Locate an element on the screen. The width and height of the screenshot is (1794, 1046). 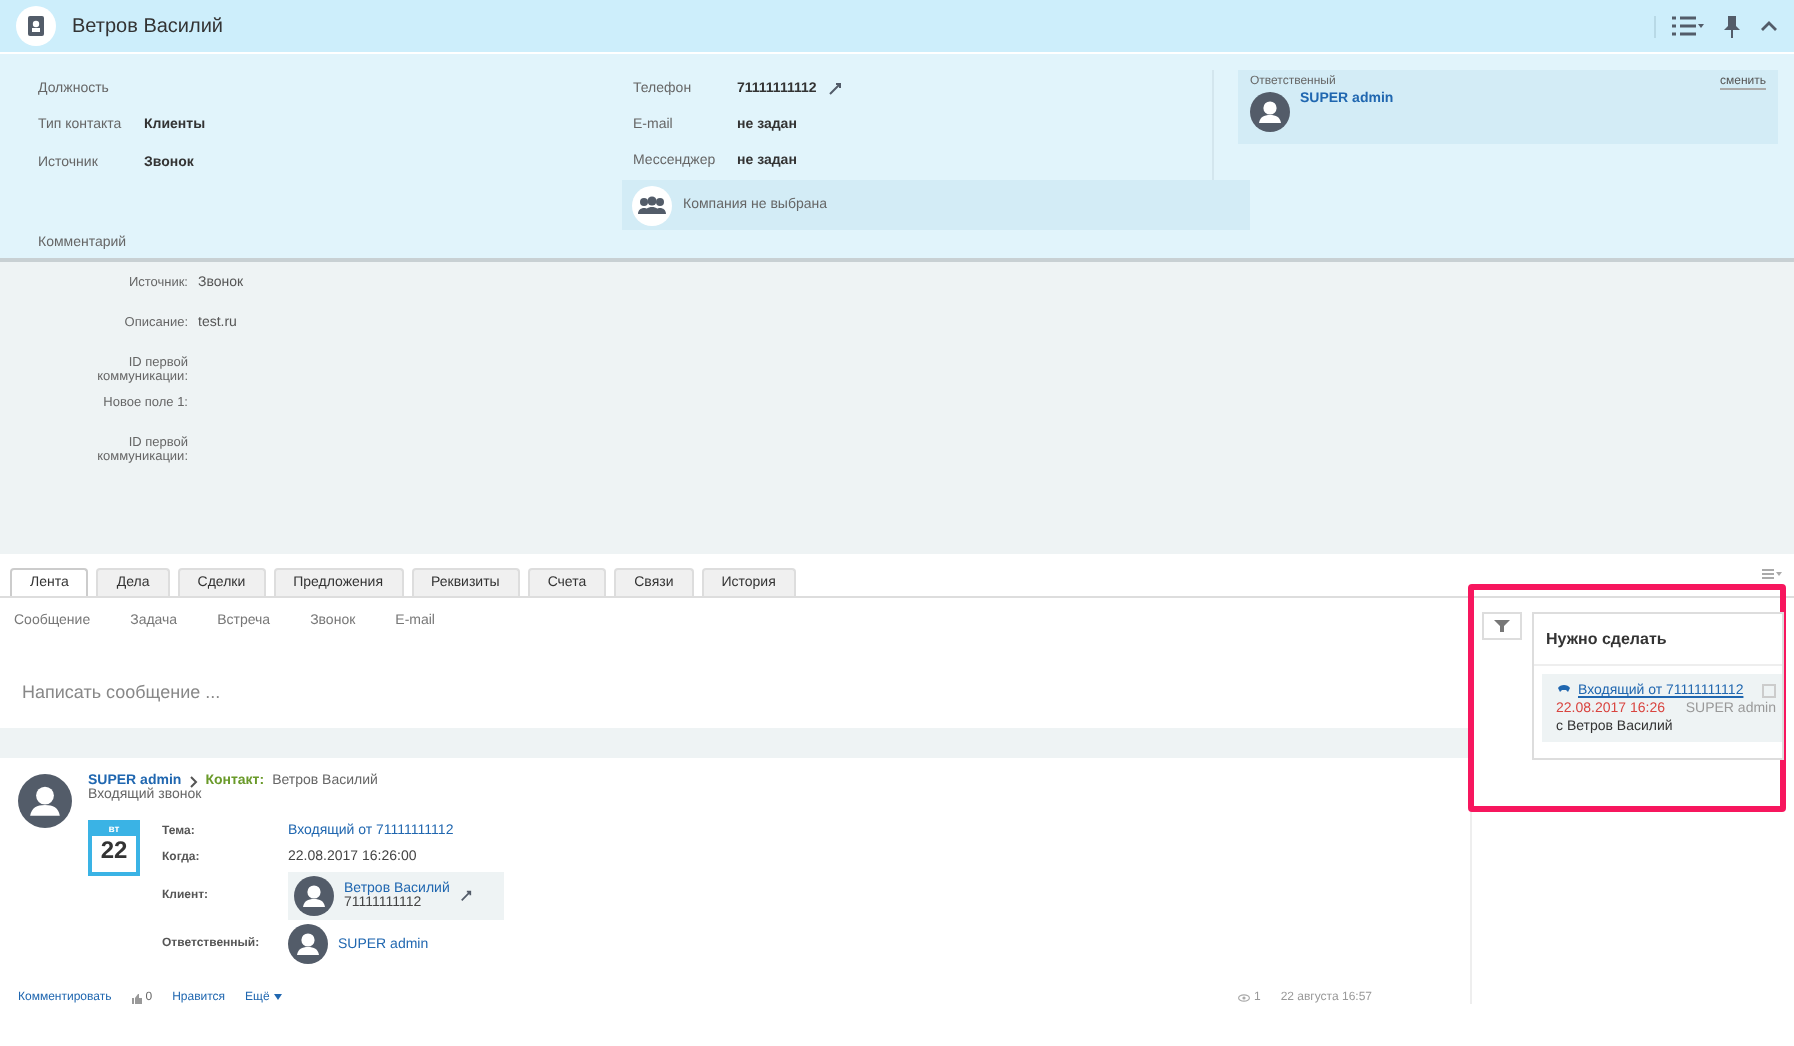
chevron-icon is located at coordinates (193, 781).